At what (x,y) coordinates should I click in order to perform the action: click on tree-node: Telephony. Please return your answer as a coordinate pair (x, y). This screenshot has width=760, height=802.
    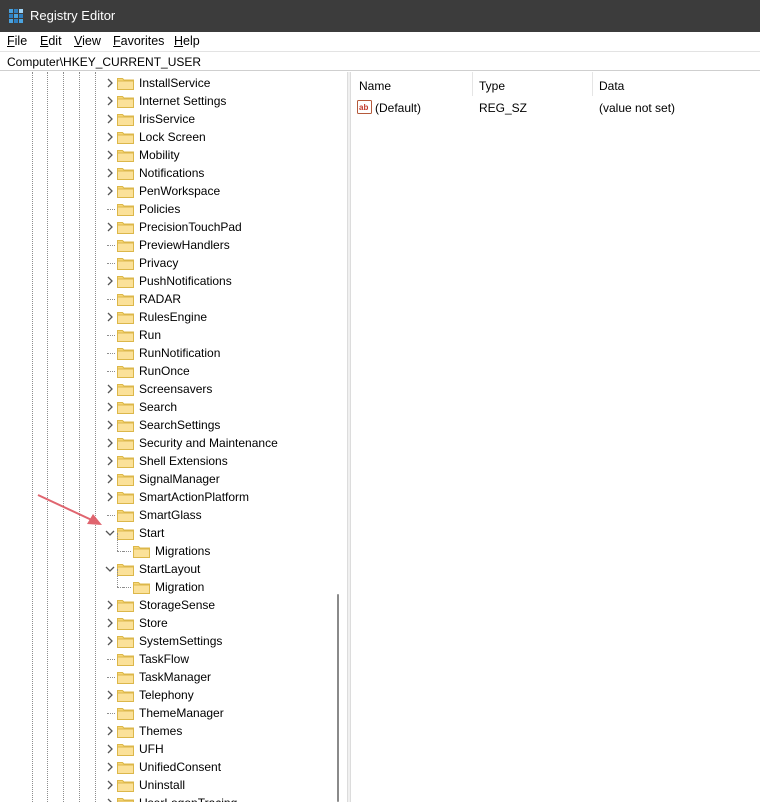
    Looking at the image, I should click on (165, 695).